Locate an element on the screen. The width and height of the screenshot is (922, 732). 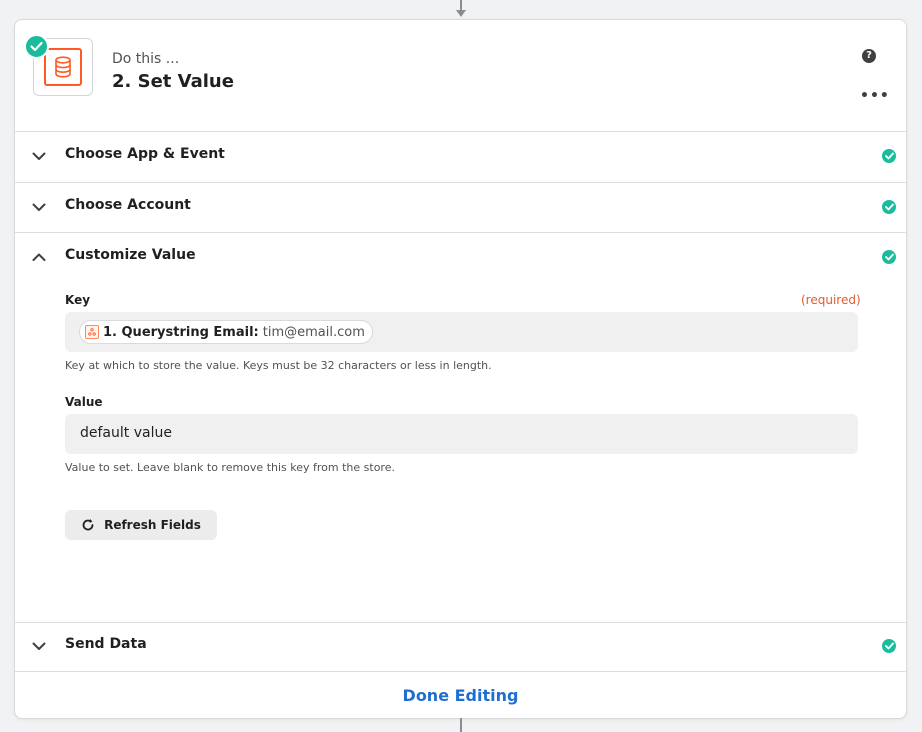
value-input-text: default value is located at coordinates (126, 433).